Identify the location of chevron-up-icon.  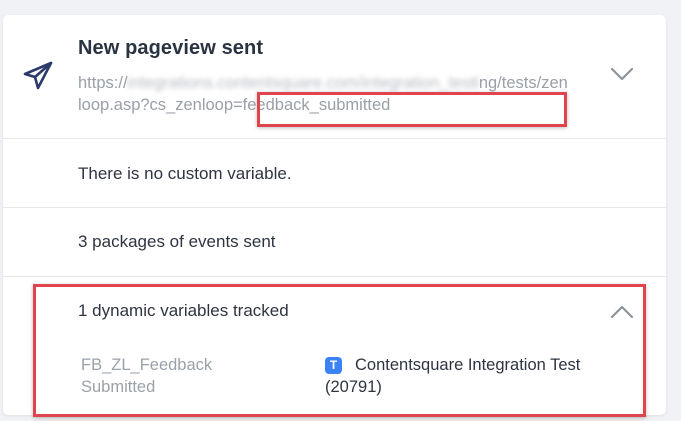
(622, 312).